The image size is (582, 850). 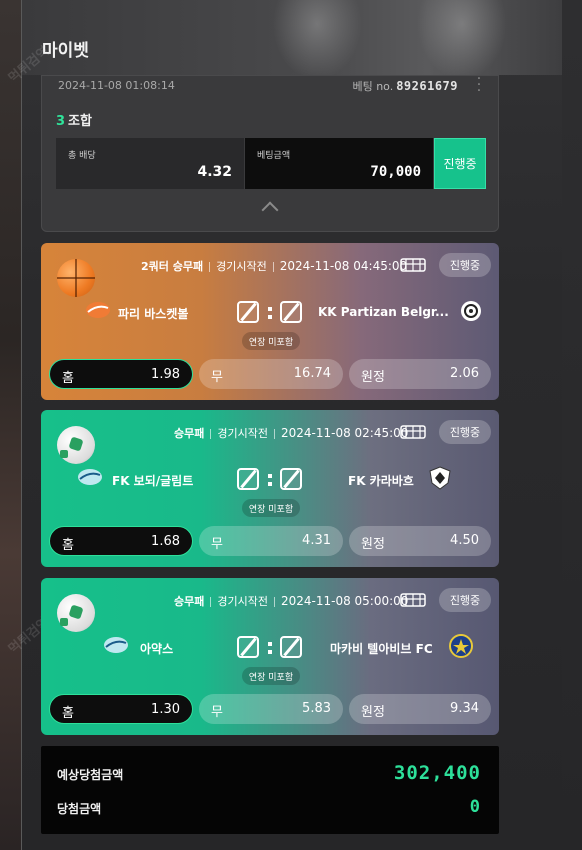 What do you see at coordinates (271, 709) in the screenshot?
I see `draw-odds-button: 무 5.83` at bounding box center [271, 709].